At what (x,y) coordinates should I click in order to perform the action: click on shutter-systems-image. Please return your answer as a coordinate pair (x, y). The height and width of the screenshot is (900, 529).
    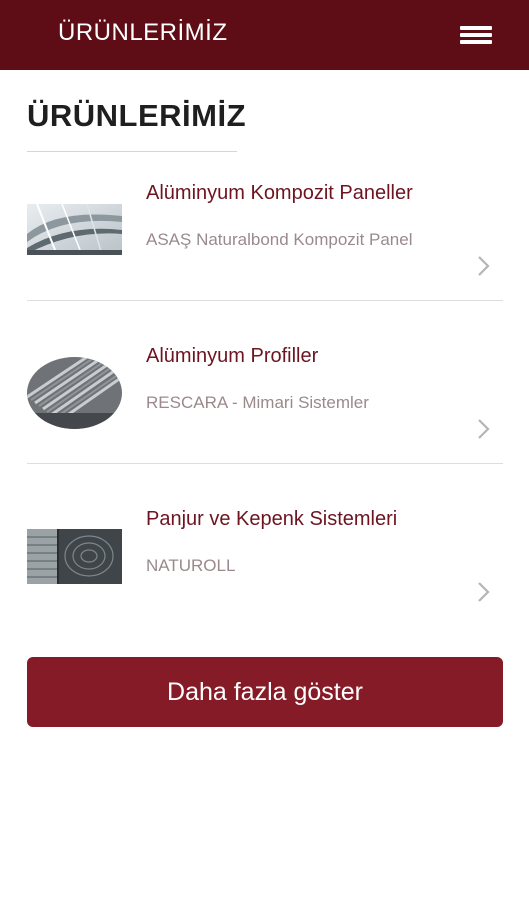
    Looking at the image, I should click on (74, 556).